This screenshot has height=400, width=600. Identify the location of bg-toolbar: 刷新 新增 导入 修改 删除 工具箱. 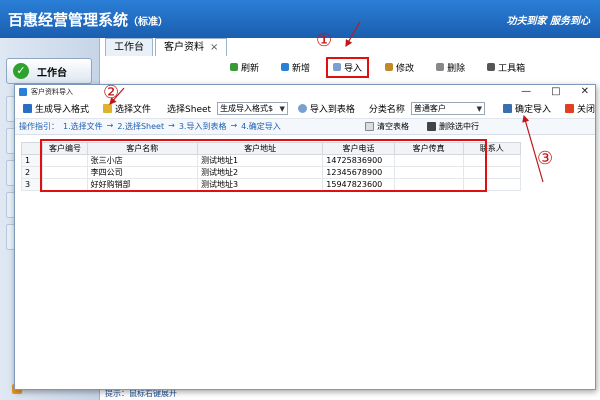
(377, 67).